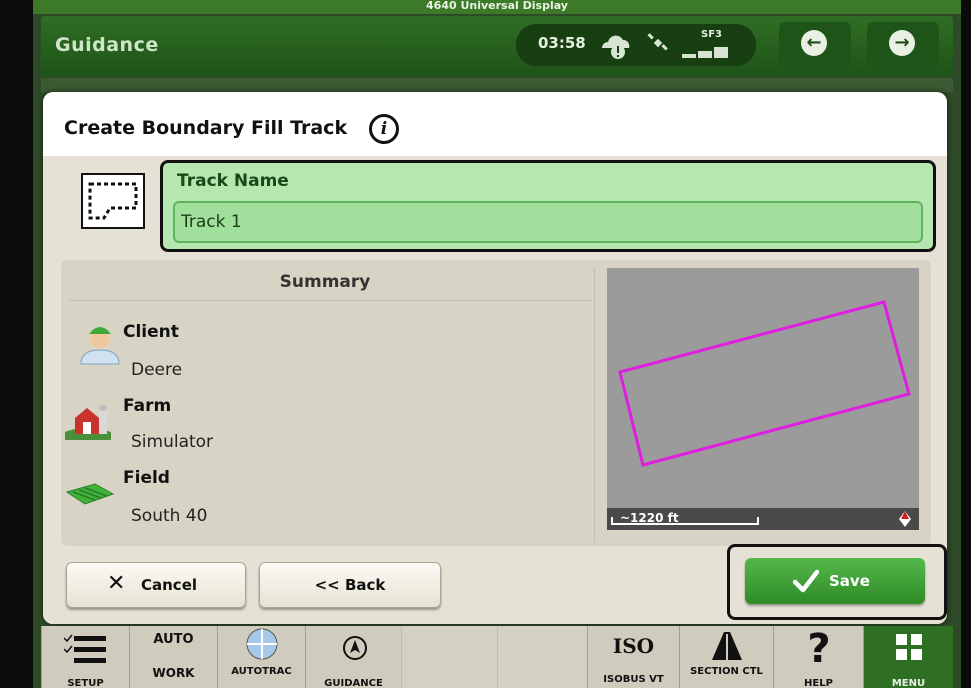 Image resolution: width=971 pixels, height=688 pixels. What do you see at coordinates (819, 649) in the screenshot?
I see `help-icon: ?` at bounding box center [819, 649].